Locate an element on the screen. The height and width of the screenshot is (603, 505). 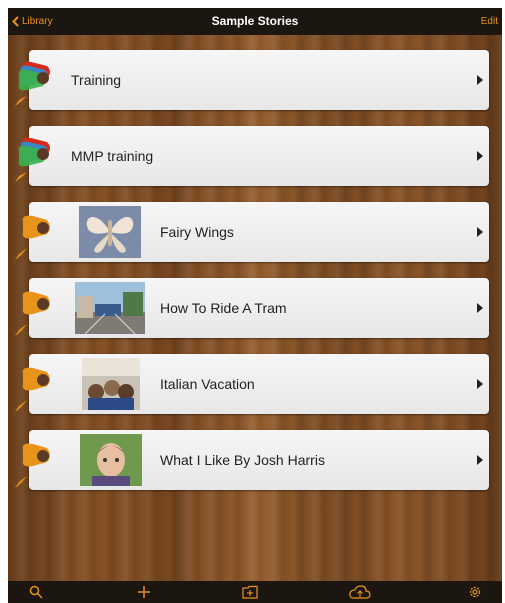
story-row: How To Ride A Tram is located at coordinates (252, 308).